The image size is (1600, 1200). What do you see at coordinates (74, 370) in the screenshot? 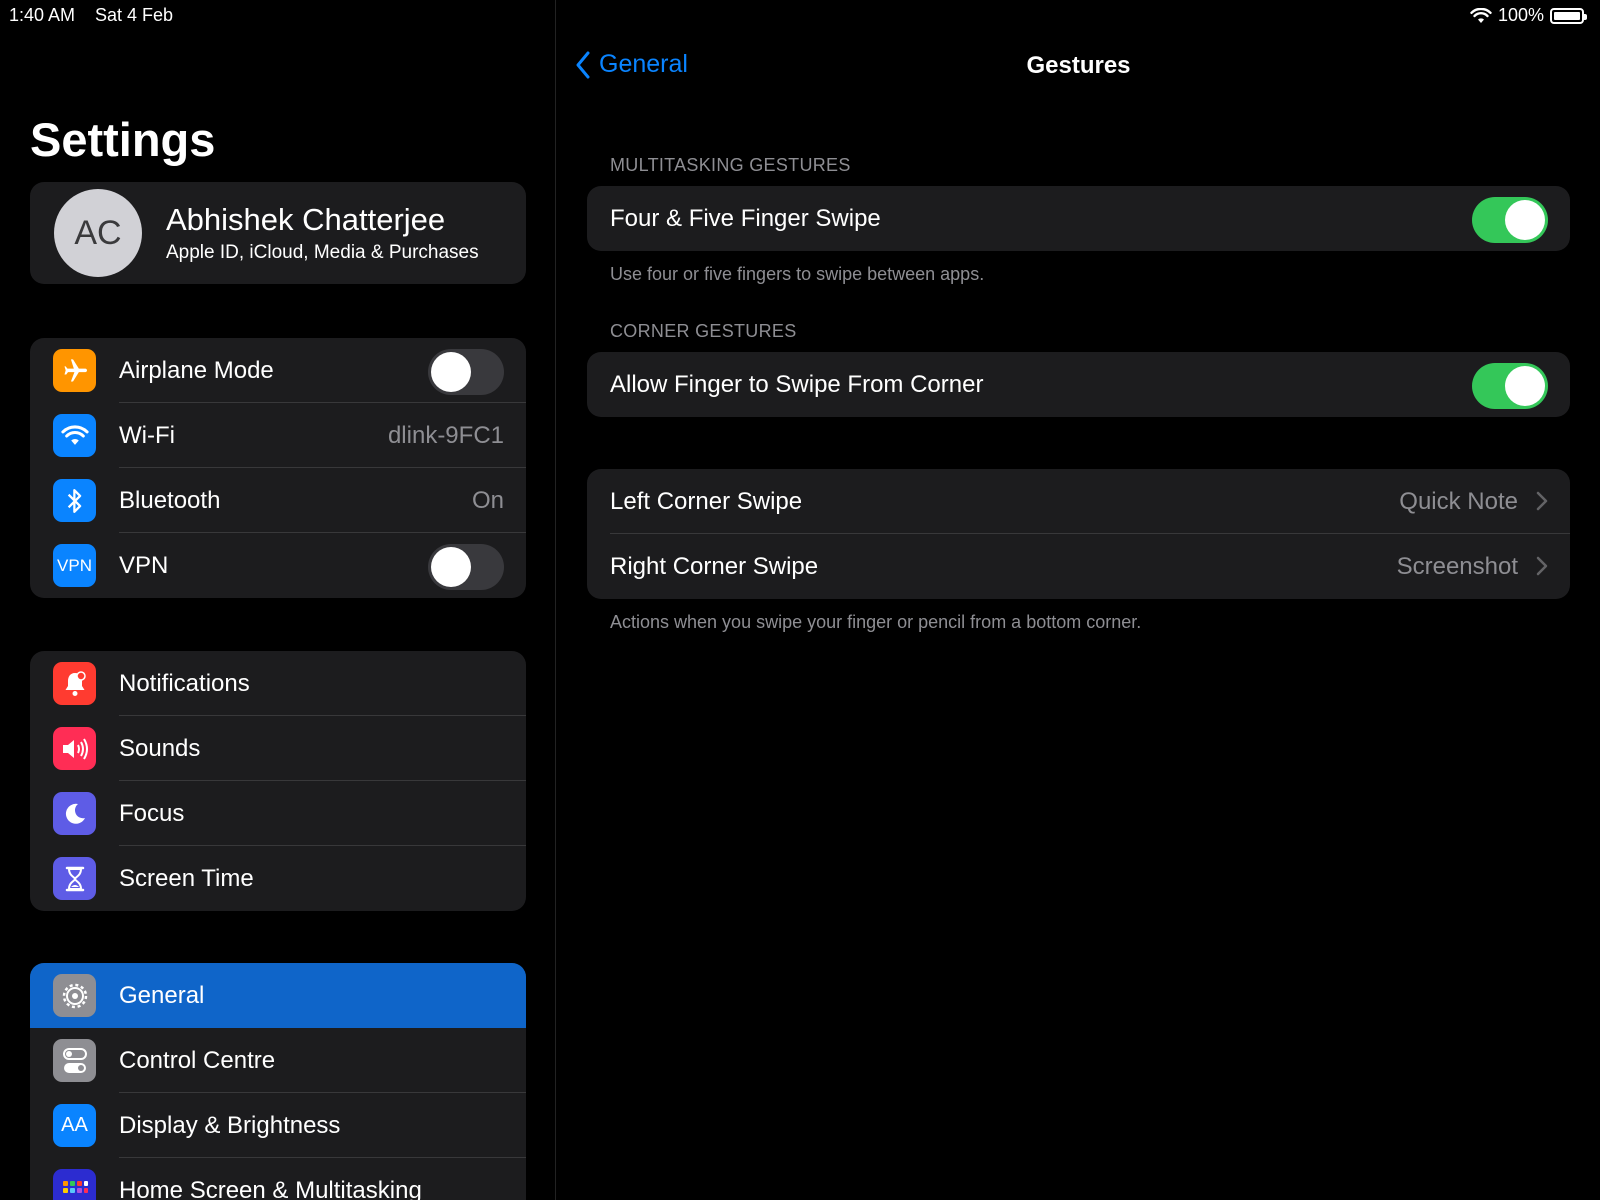
I see `airplane-icon` at bounding box center [74, 370].